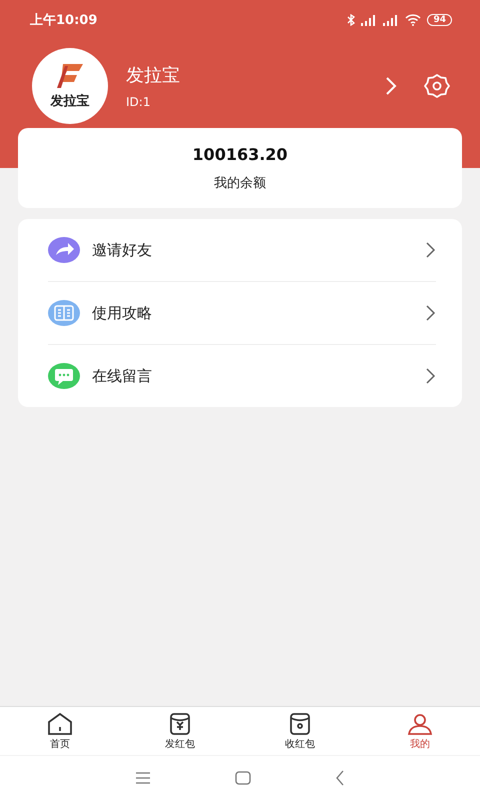 This screenshot has width=480, height=800. What do you see at coordinates (420, 724) in the screenshot?
I see `person-icon` at bounding box center [420, 724].